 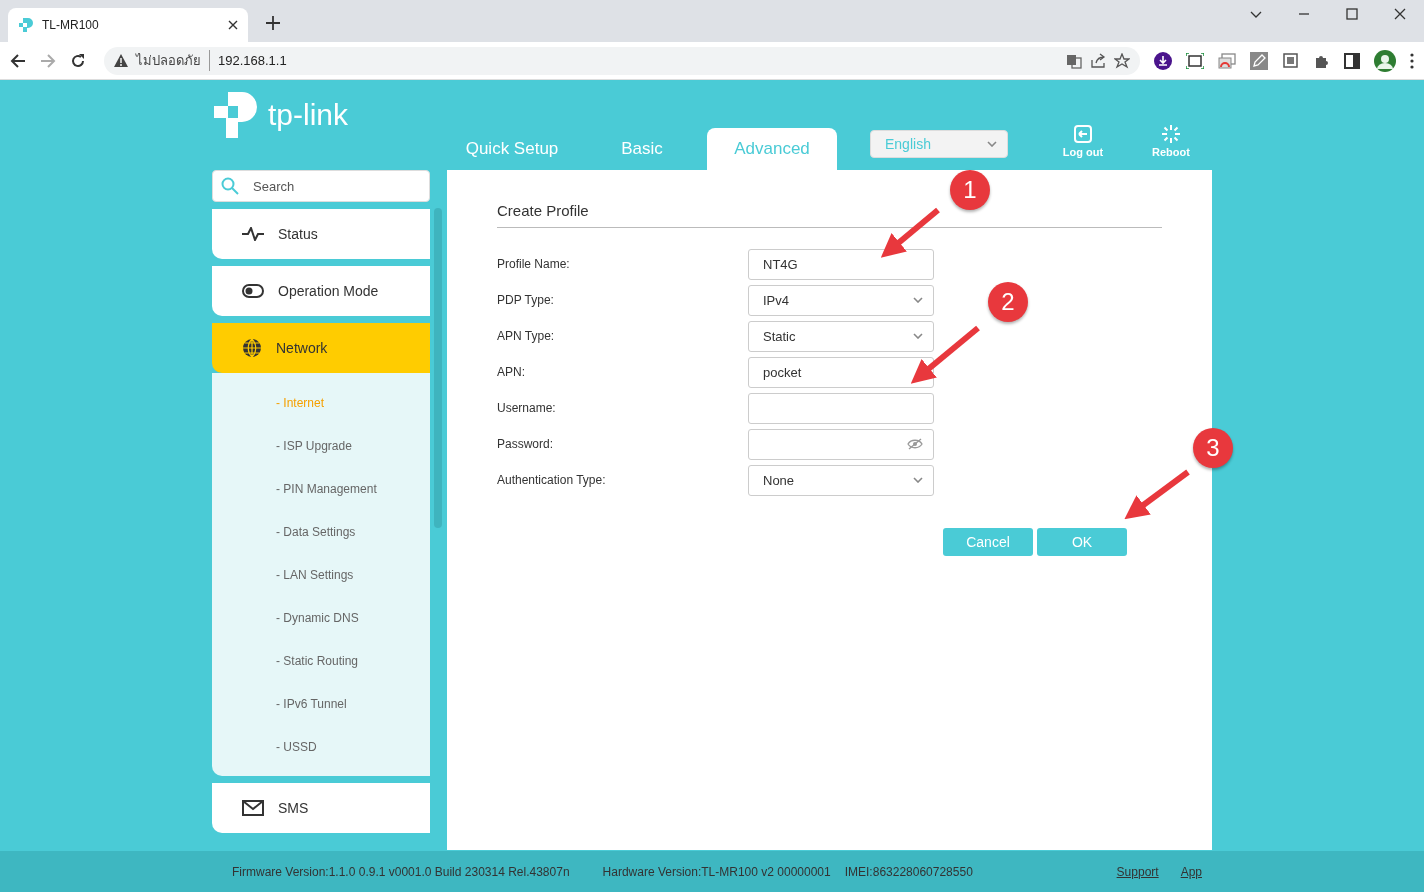 What do you see at coordinates (841, 264) in the screenshot?
I see `text-field: NT4G` at bounding box center [841, 264].